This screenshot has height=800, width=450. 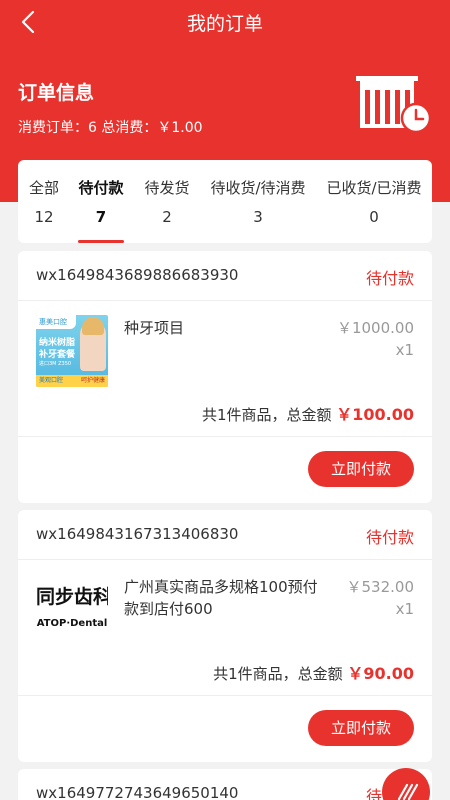 What do you see at coordinates (72, 610) in the screenshot?
I see `product-thumbnail: 同步齿科 ATOP·Dental` at bounding box center [72, 610].